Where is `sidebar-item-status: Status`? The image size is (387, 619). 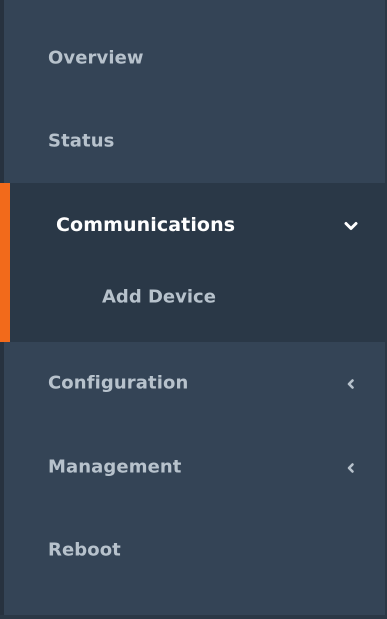 sidebar-item-status: Status is located at coordinates (193, 141).